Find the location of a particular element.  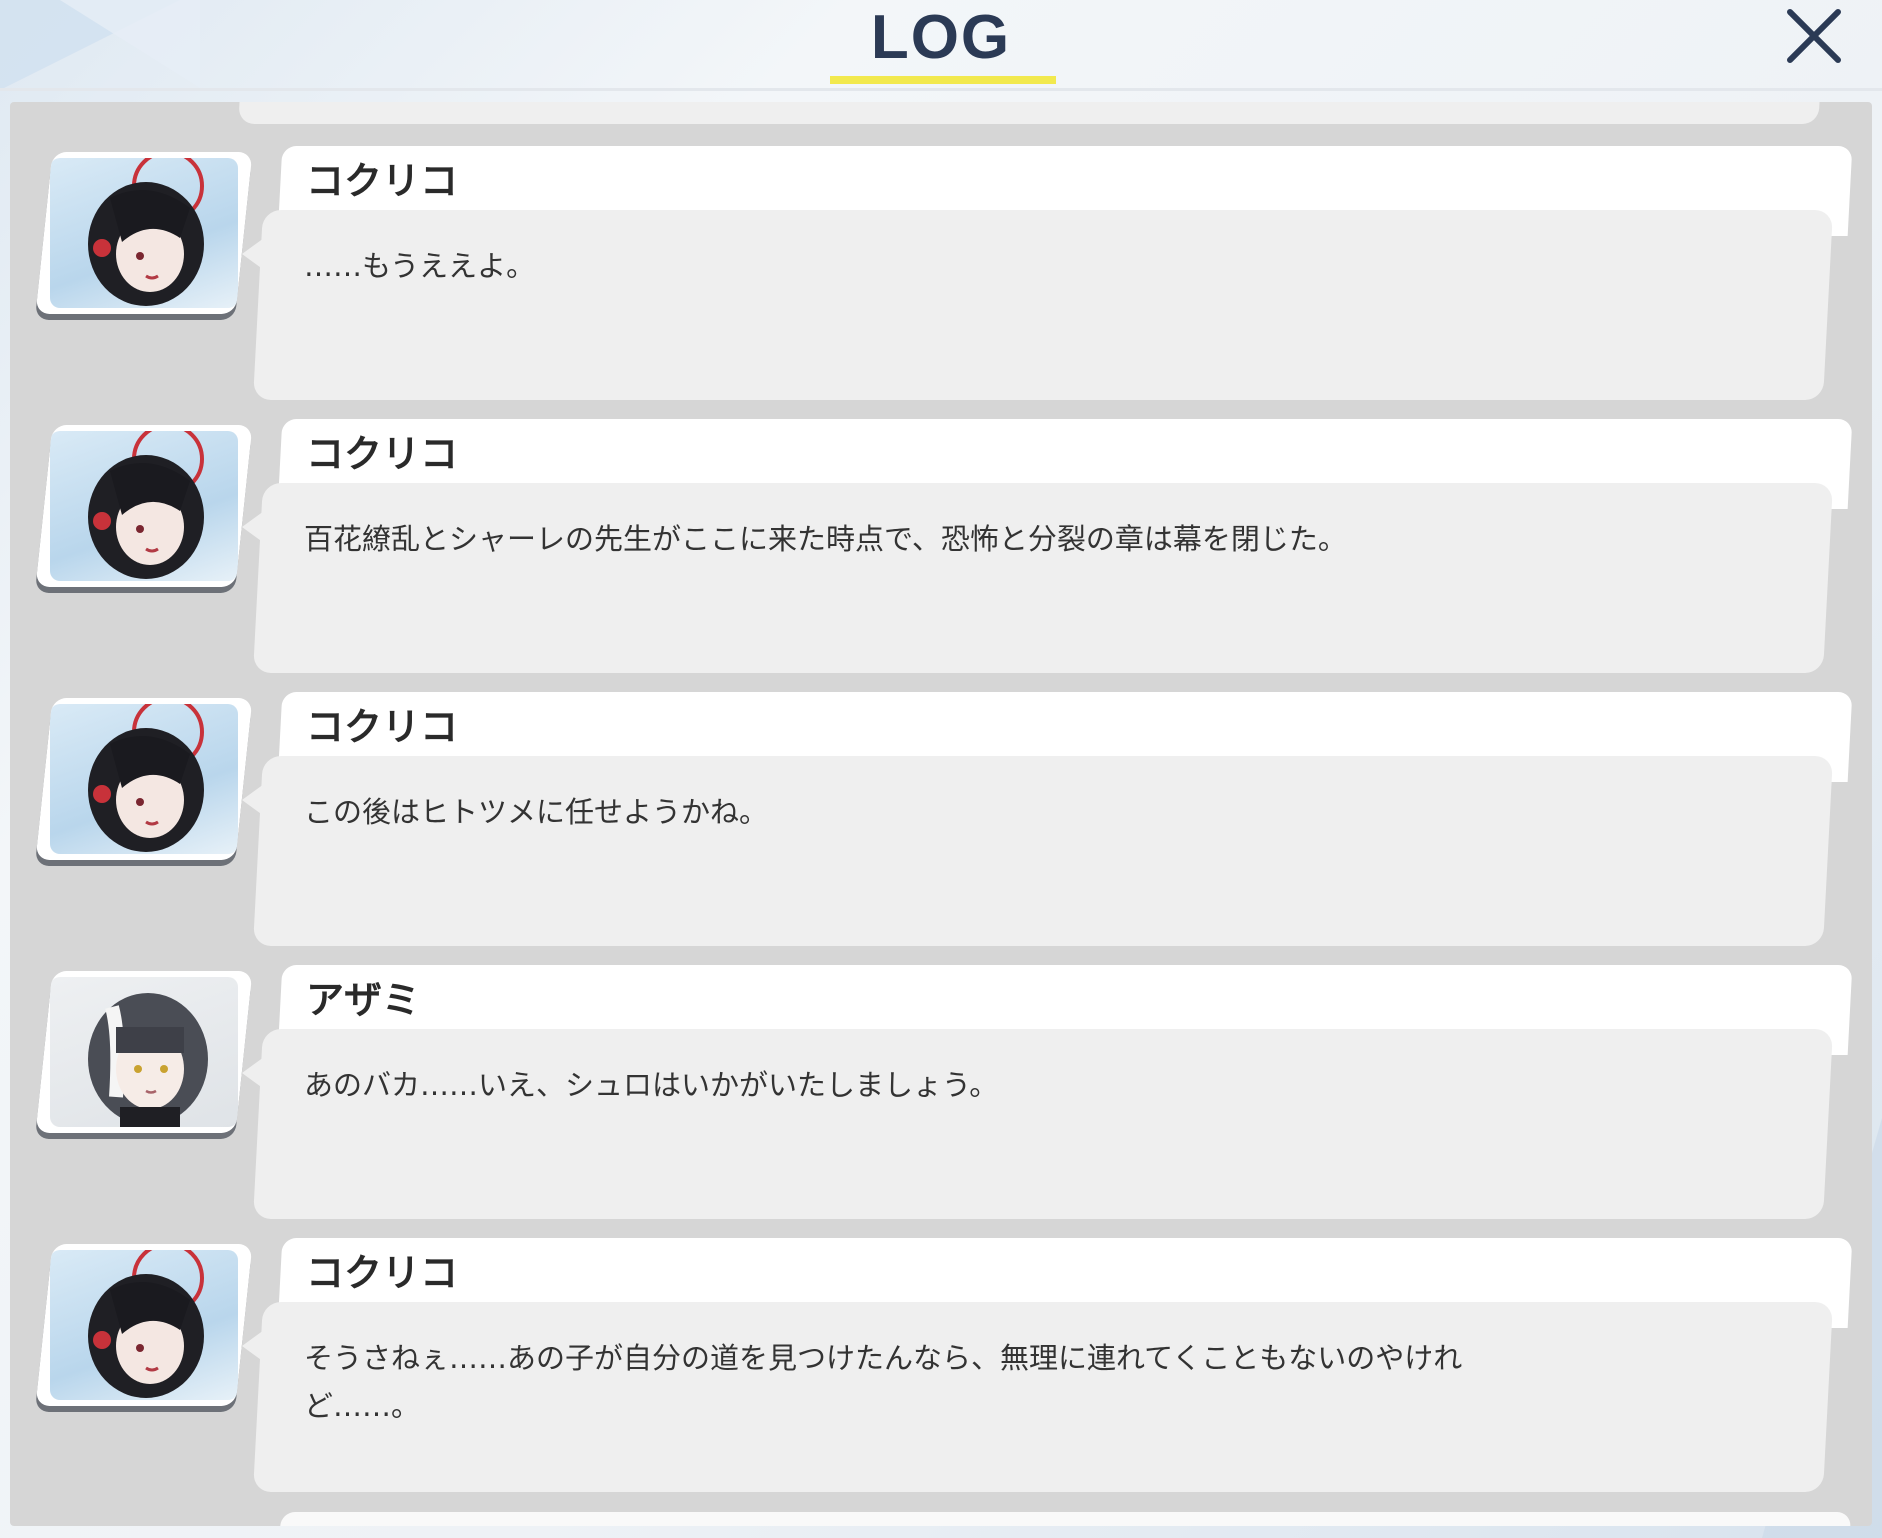

next-entry-partial is located at coordinates (1065, 1519).